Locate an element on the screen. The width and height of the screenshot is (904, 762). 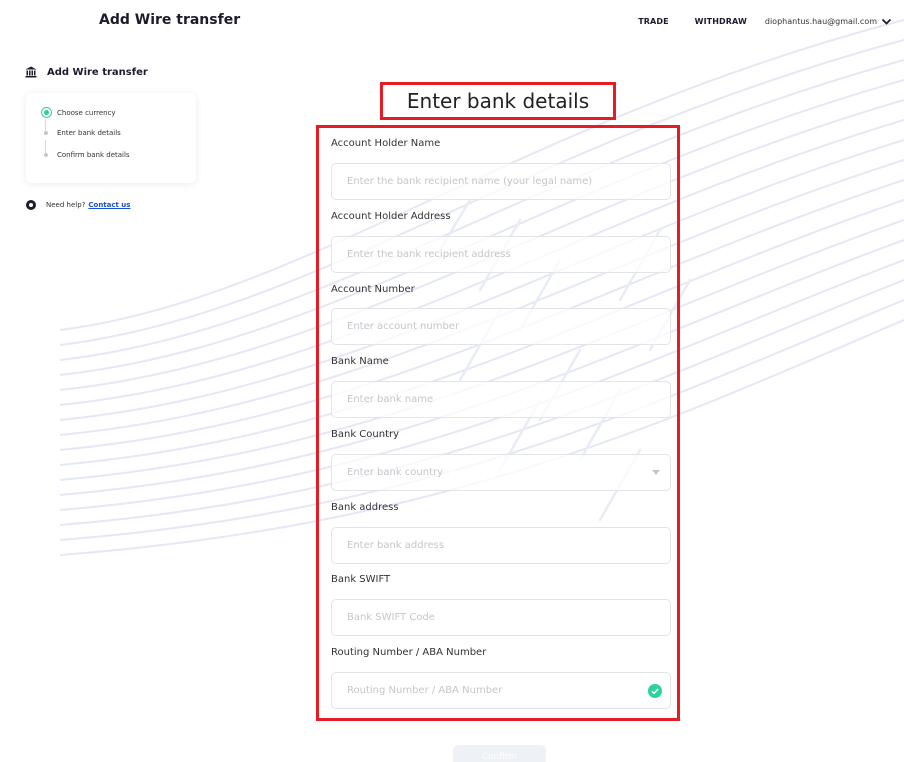
bank-swift-label: Bank SWIFT is located at coordinates (361, 579).